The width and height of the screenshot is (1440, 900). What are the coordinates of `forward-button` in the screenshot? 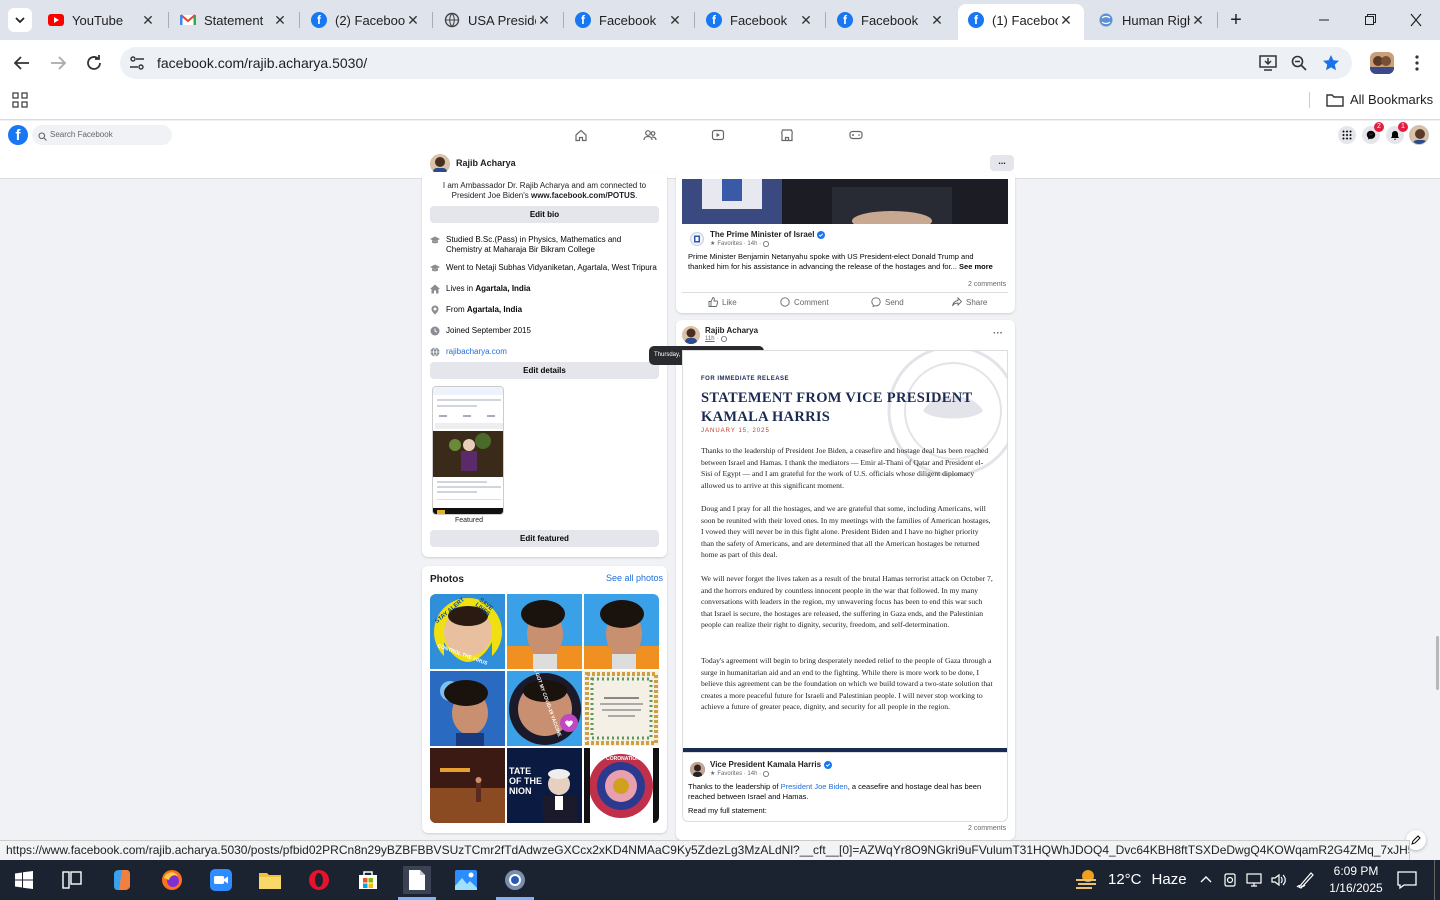 It's located at (58, 63).